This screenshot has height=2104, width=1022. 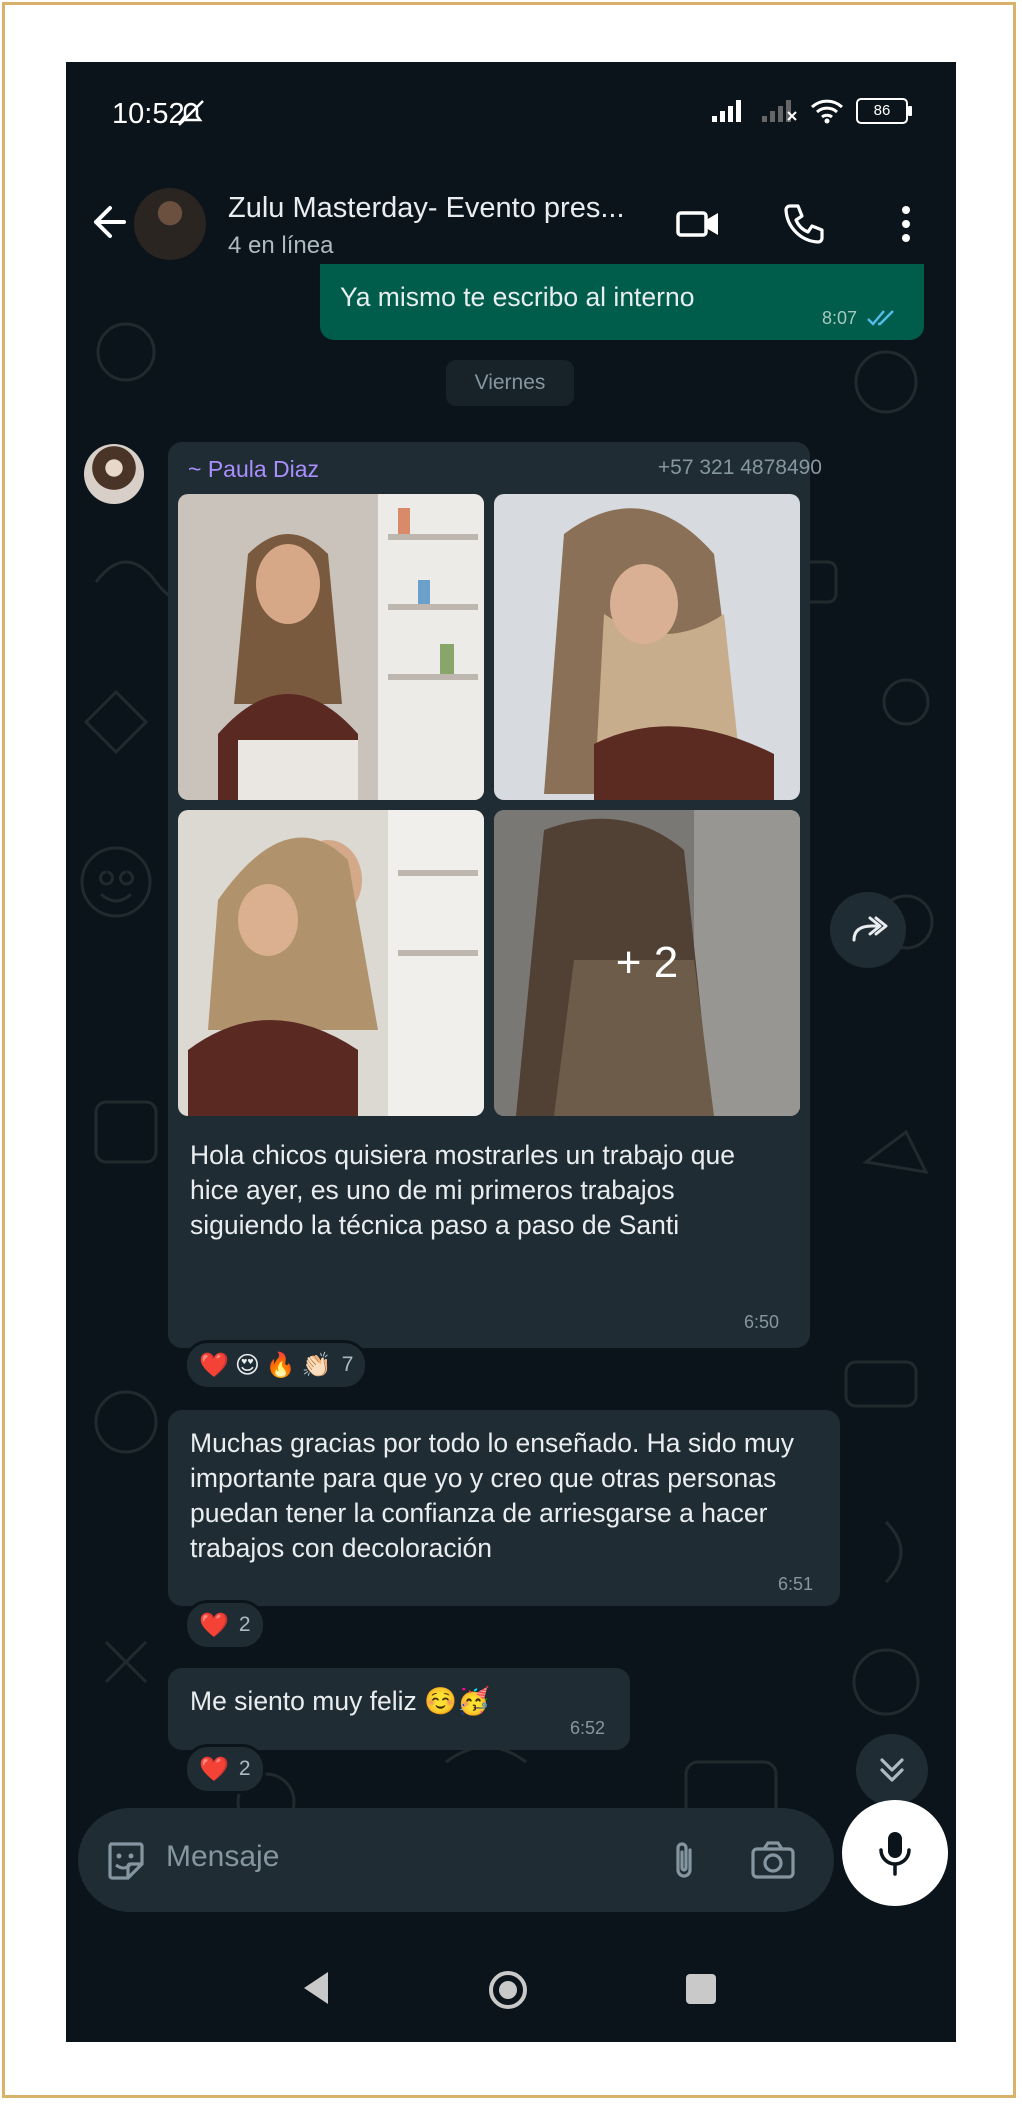 What do you see at coordinates (222, 1857) in the screenshot?
I see `message-input: Mensaje` at bounding box center [222, 1857].